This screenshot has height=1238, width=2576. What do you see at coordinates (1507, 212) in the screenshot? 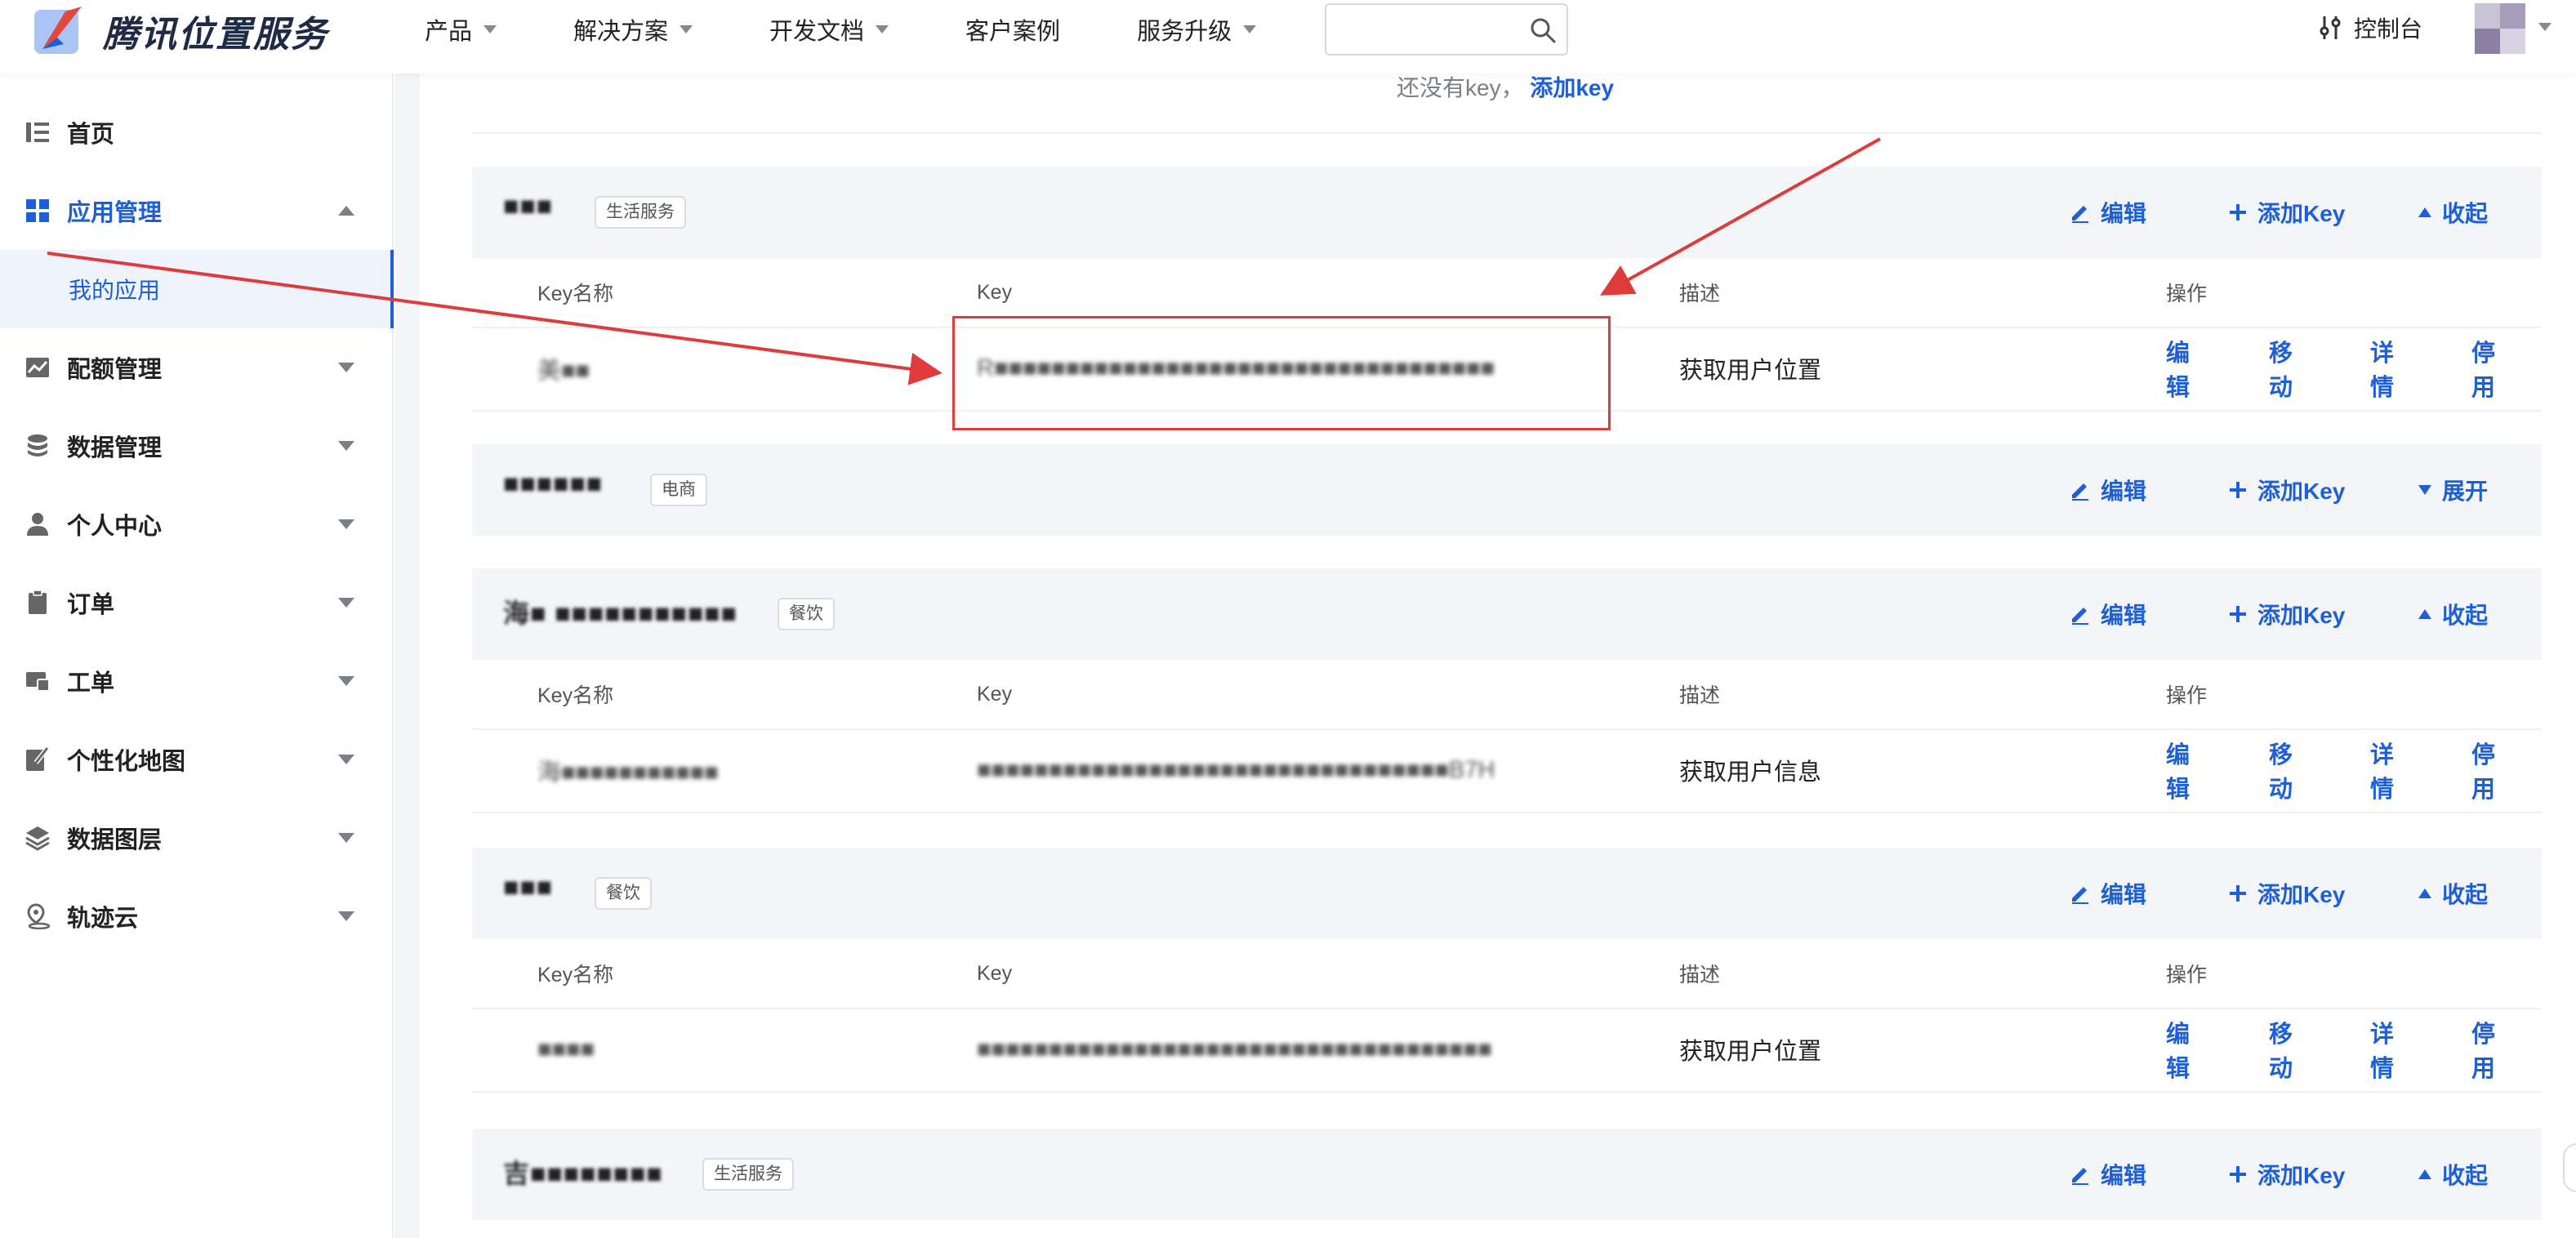
I see `app-card-header: ■■■ 生活服务 编辑 添加Key 收起` at bounding box center [1507, 212].